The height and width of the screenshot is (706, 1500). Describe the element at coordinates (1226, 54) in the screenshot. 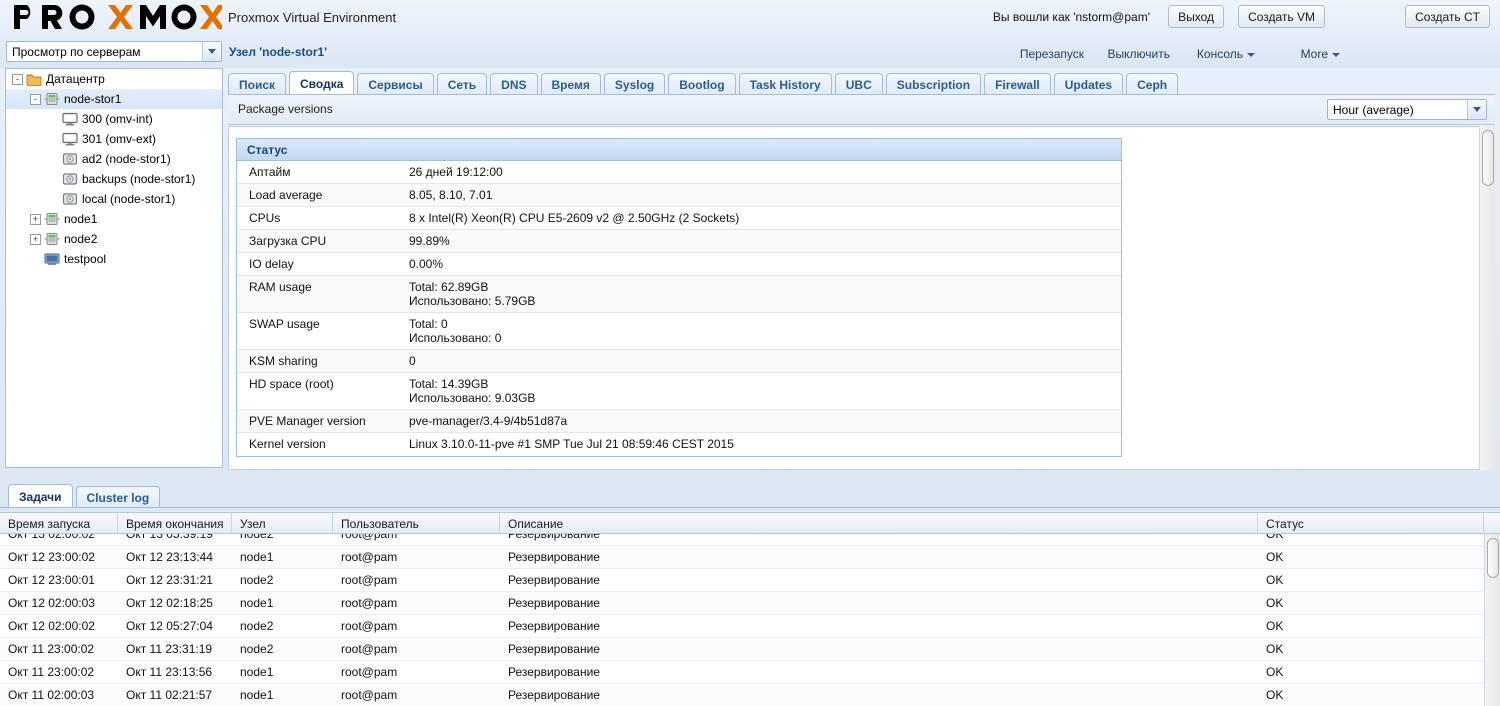

I see `node-console-menu: Консоль` at that location.